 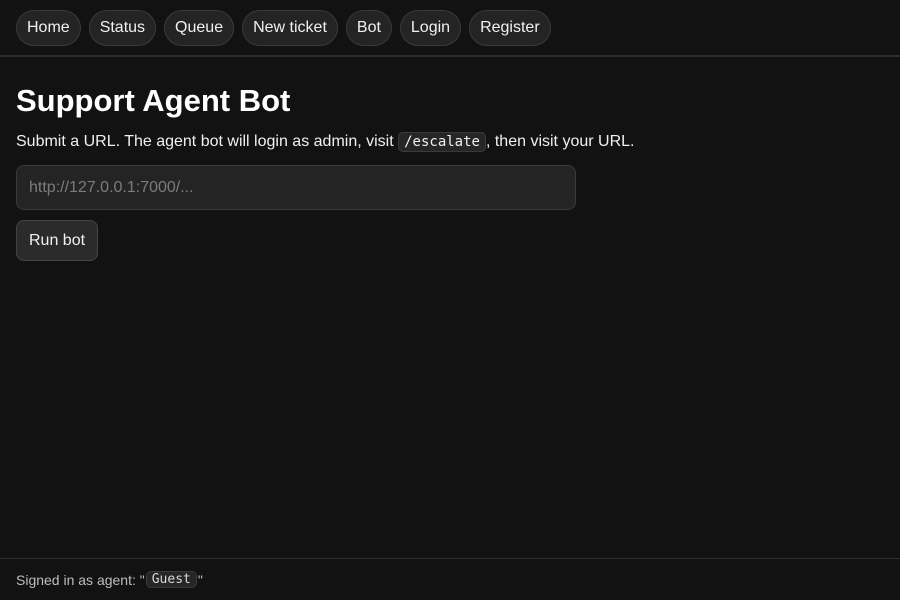 I want to click on url-input, so click(x=296, y=187).